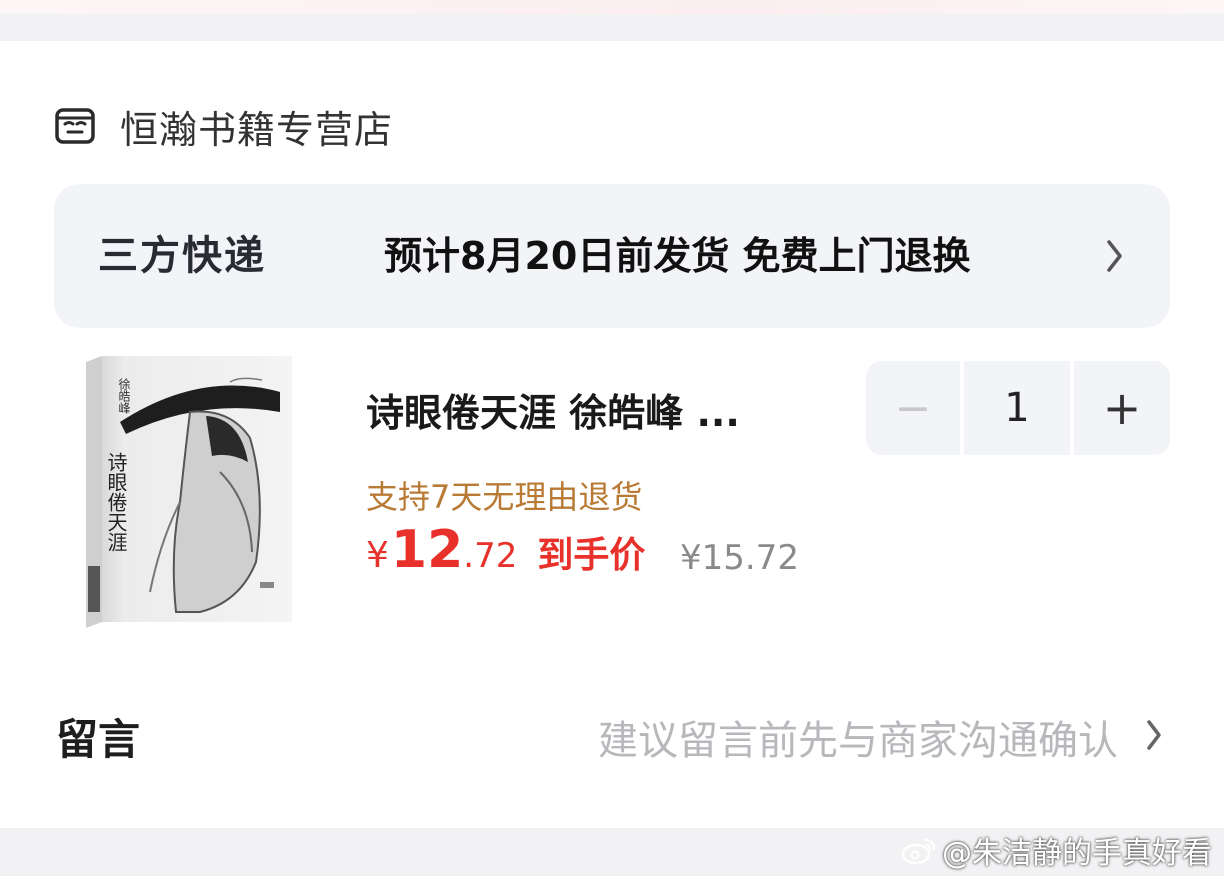 The height and width of the screenshot is (876, 1224). I want to click on book-cover-image: 徐皓峰 诗眼倦天涯, so click(187, 490).